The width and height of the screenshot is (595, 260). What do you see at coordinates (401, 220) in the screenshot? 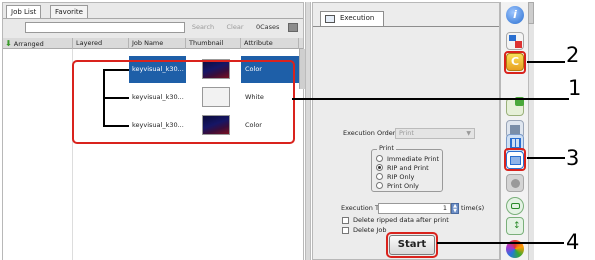
I see `delete-ripped-label: Delete ripped data after print` at bounding box center [401, 220].